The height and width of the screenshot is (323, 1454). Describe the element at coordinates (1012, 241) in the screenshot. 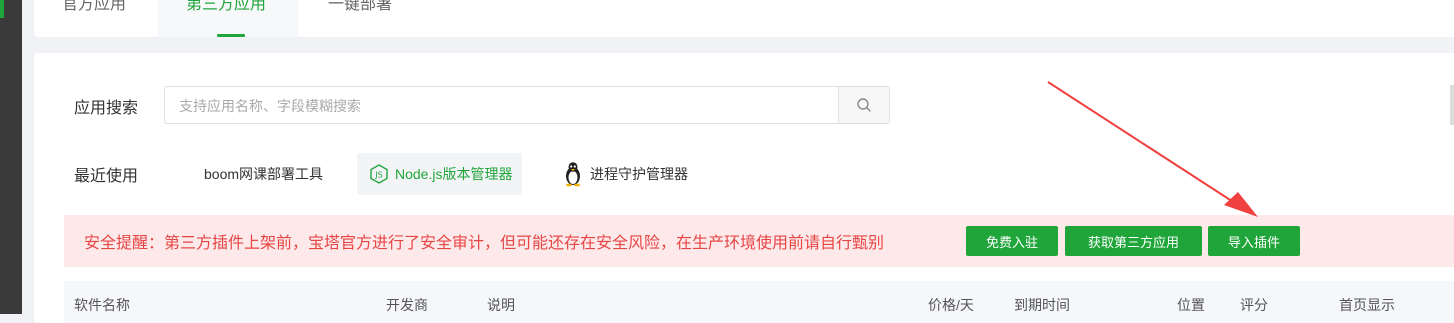

I see `free-join-button: 免费入驻` at that location.